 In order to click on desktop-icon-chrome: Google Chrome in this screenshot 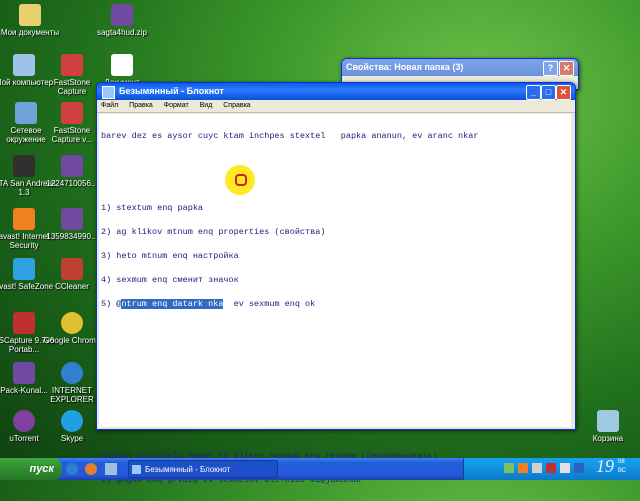, I will do `click(72, 328)`.